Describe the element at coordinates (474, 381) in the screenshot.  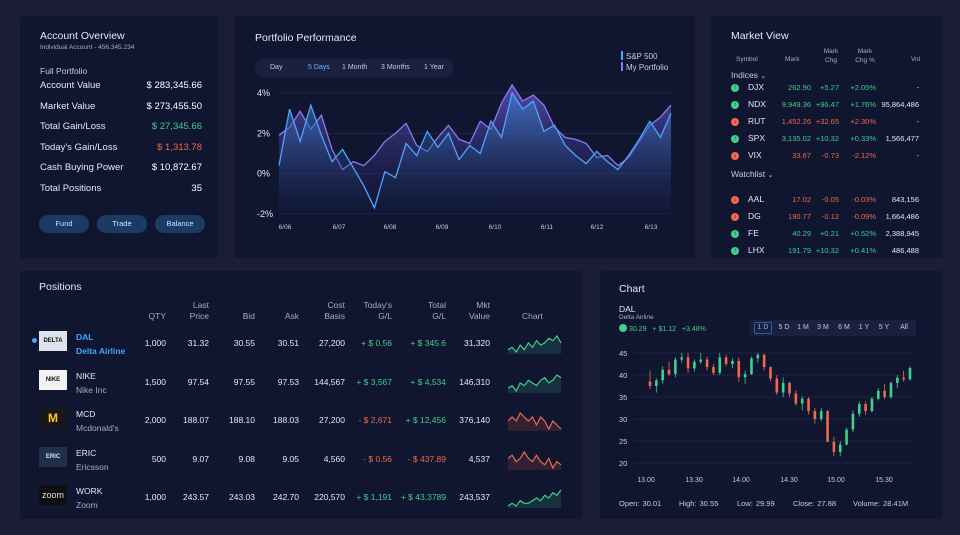
I see `position-mkt: 146,310` at that location.